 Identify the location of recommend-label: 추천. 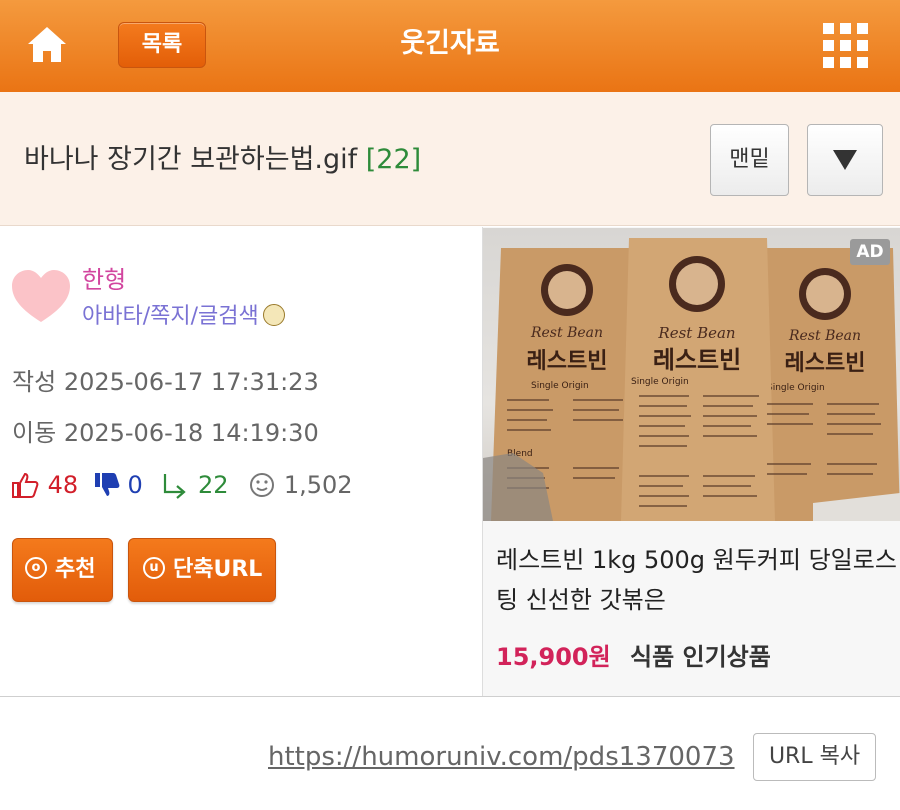
(75, 569).